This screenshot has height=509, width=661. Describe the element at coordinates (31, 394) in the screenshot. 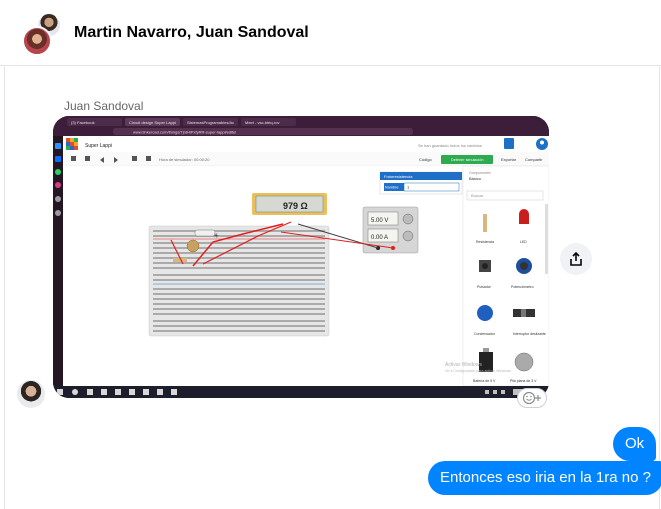

I see `sender-avatar` at that location.